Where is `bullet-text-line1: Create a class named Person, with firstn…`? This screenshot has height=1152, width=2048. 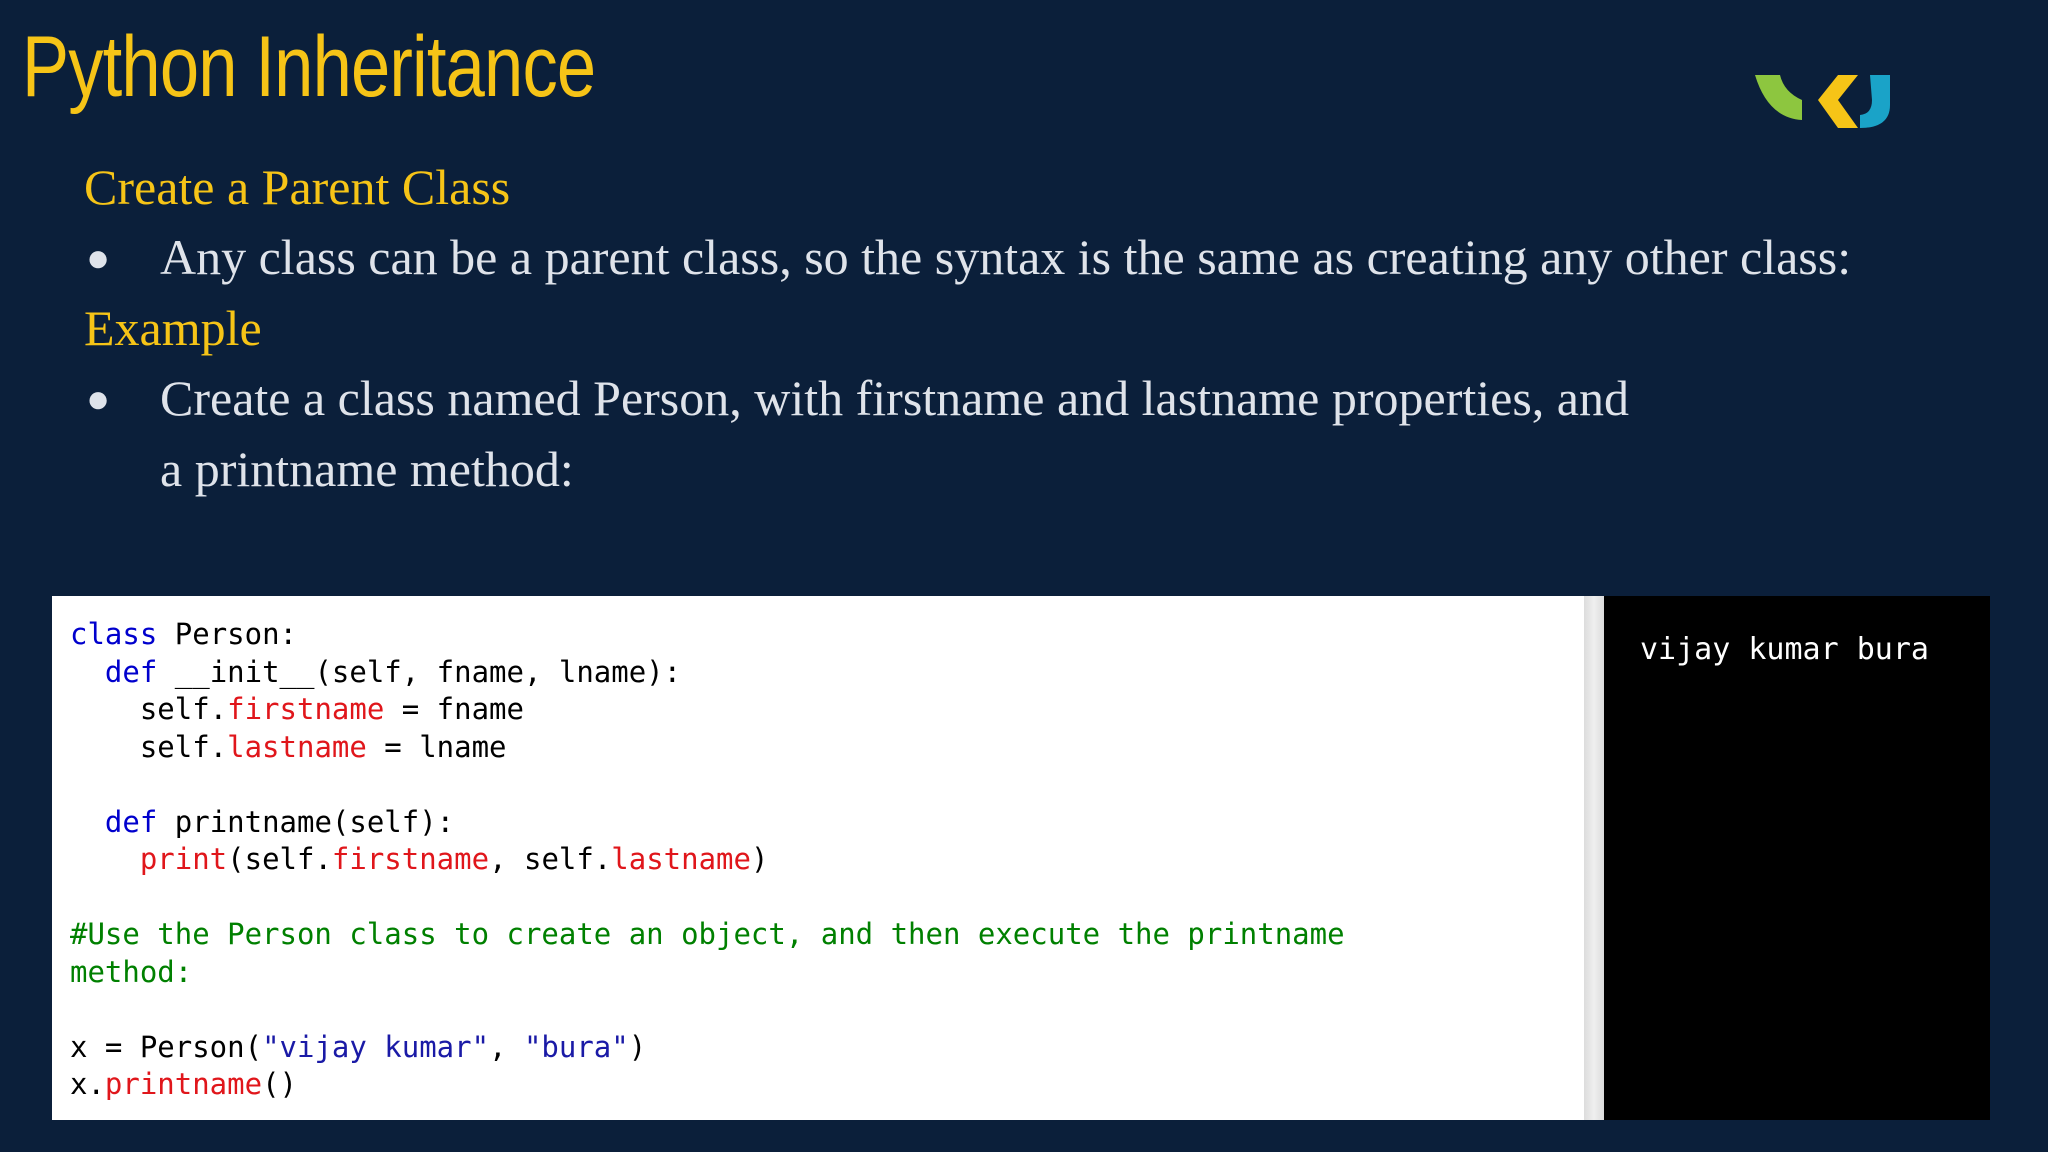 bullet-text-line1: Create a class named Person, with firstn… is located at coordinates (894, 398).